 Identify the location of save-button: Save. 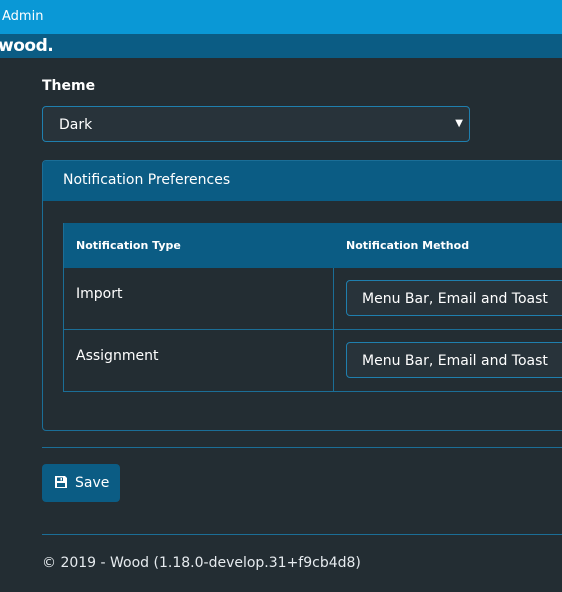
(81, 483).